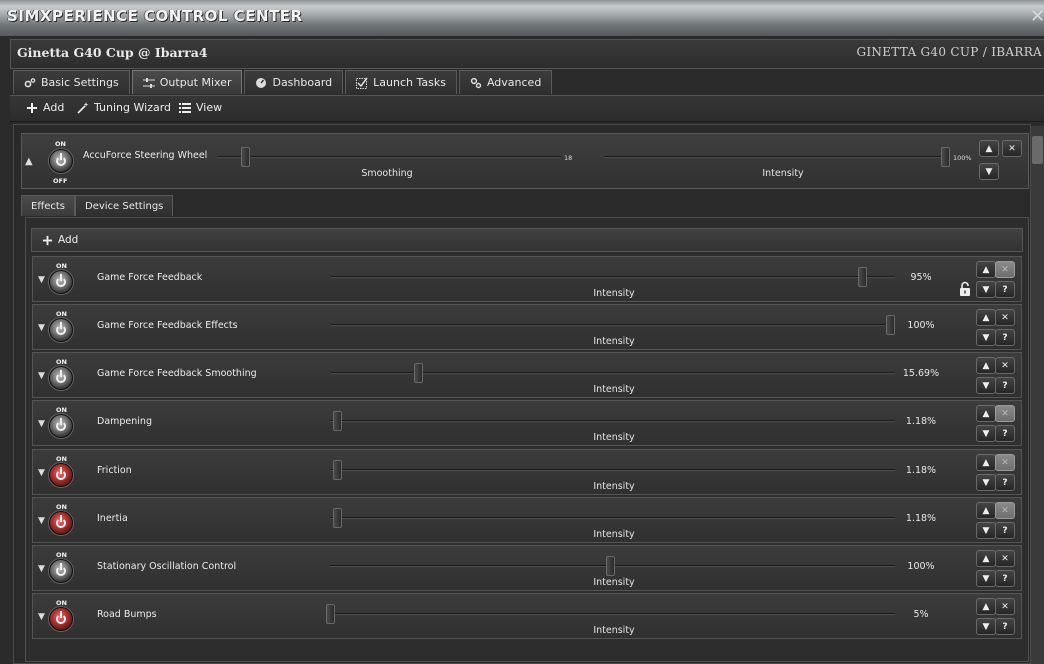 The width and height of the screenshot is (1044, 664). Describe the element at coordinates (48, 205) in the screenshot. I see `tab-effects: Effects` at that location.